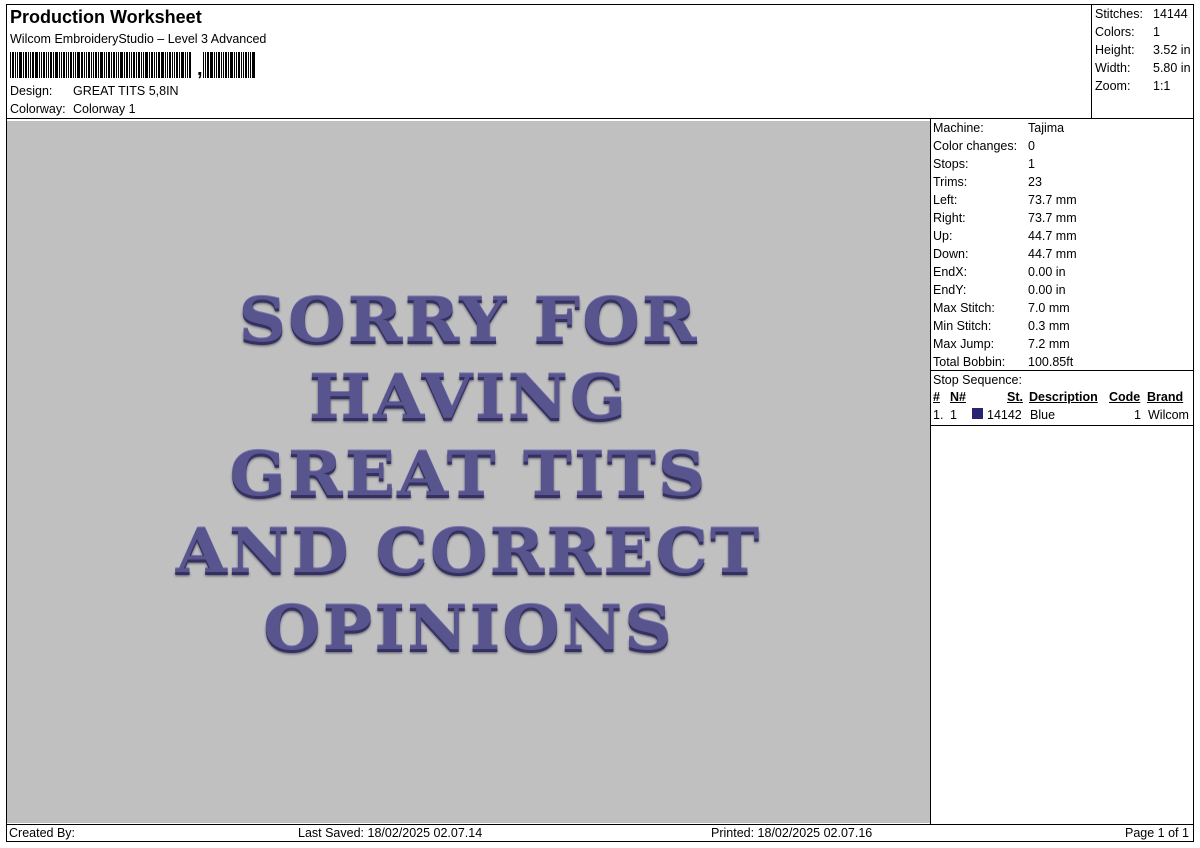 The height and width of the screenshot is (848, 1200). Describe the element at coordinates (1047, 272) in the screenshot. I see `detail-value: 0.00 in` at that location.